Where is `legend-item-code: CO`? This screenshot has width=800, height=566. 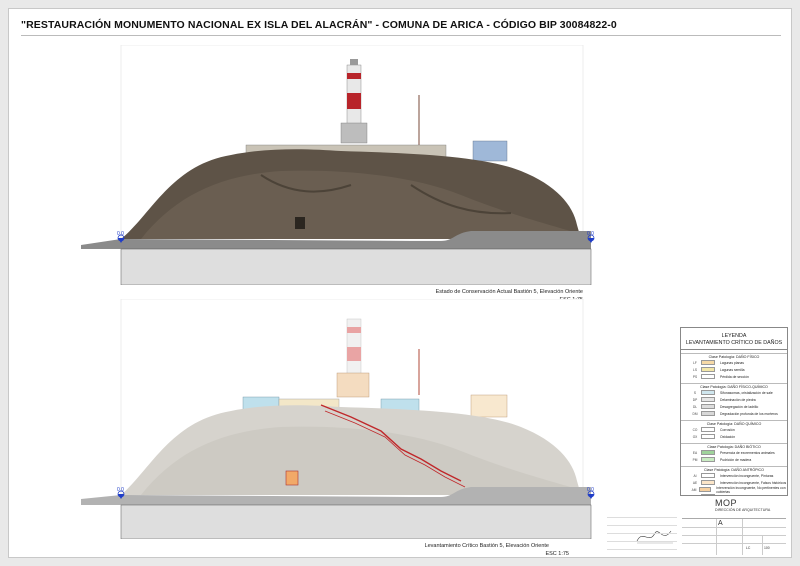 legend-item-code: CO is located at coordinates (695, 429).